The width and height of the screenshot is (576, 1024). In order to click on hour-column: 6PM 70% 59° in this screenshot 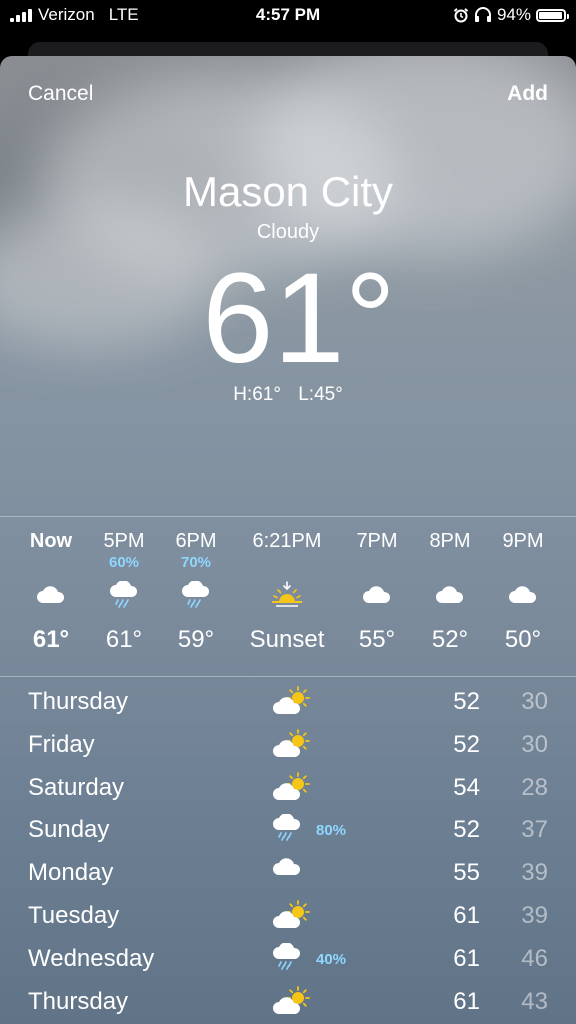, I will do `click(196, 592)`.